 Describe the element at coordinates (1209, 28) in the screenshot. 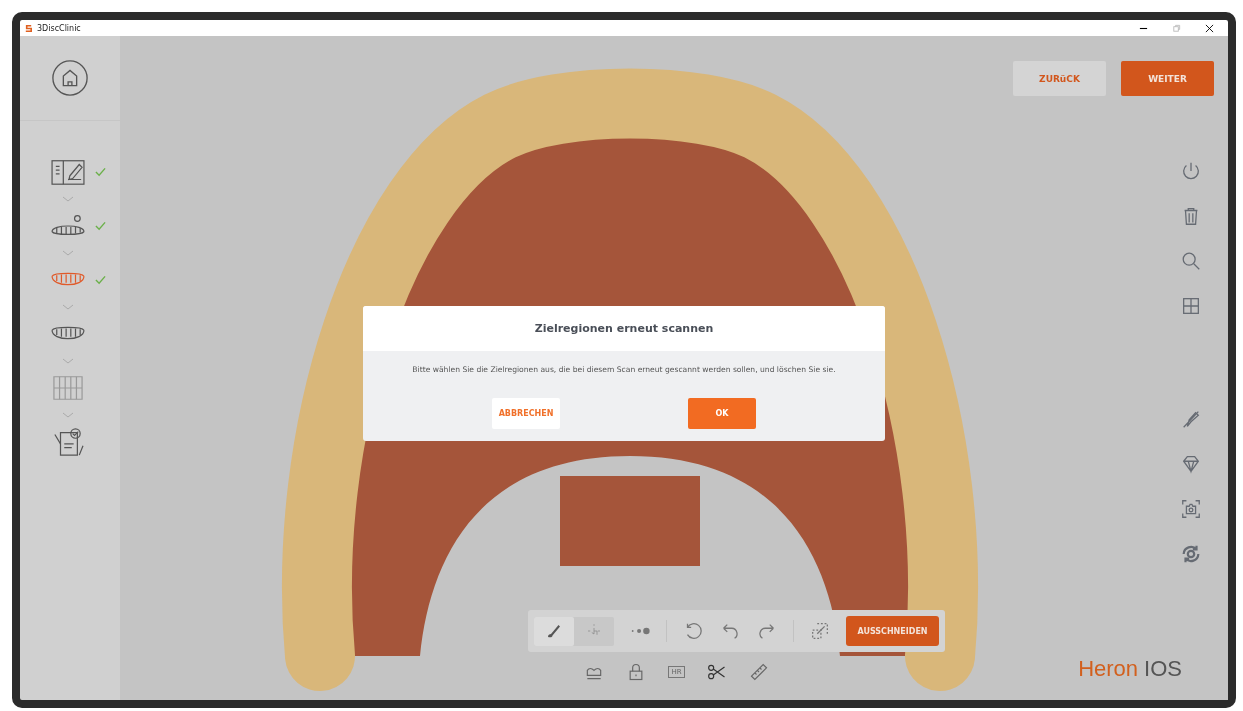

I see `close-icon` at that location.